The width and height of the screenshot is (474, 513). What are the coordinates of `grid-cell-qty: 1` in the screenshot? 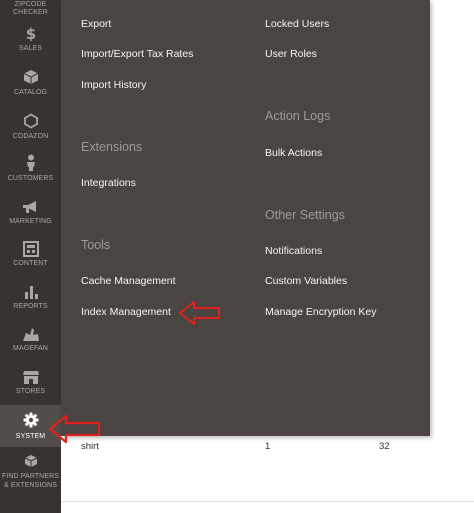 It's located at (268, 446).